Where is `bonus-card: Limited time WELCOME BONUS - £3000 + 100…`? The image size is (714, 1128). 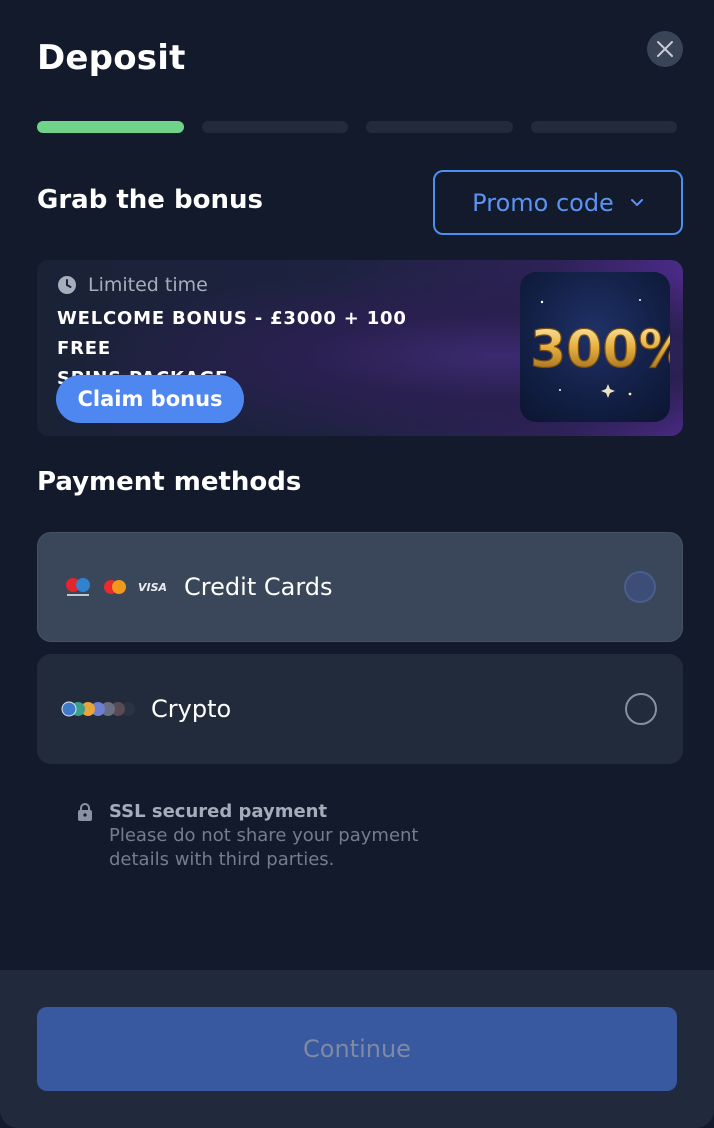 bonus-card: Limited time WELCOME BONUS - £3000 + 100… is located at coordinates (360, 348).